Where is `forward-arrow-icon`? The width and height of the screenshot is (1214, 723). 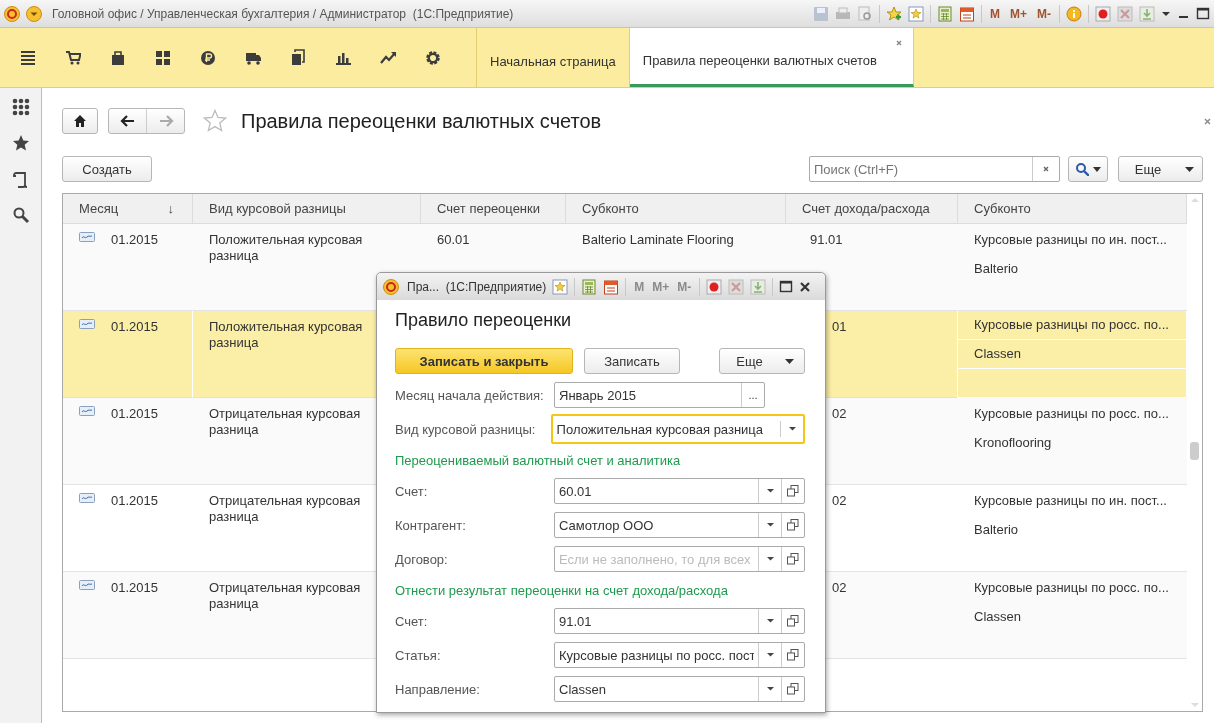
forward-arrow-icon is located at coordinates (165, 121).